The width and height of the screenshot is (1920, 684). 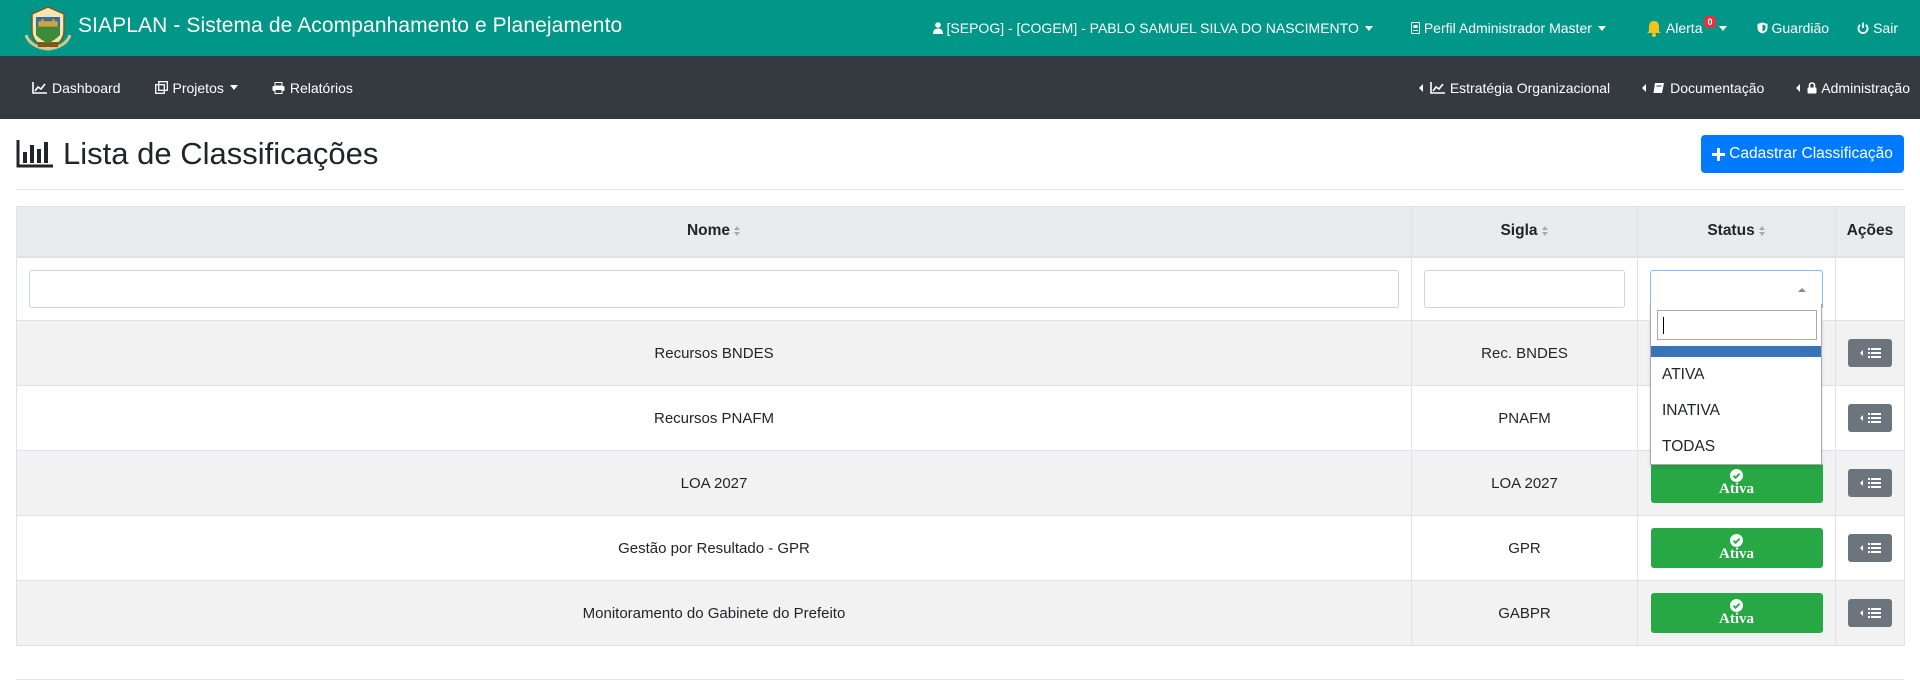 I want to click on cell-nome: Recursos BNDES, so click(x=714, y=353).